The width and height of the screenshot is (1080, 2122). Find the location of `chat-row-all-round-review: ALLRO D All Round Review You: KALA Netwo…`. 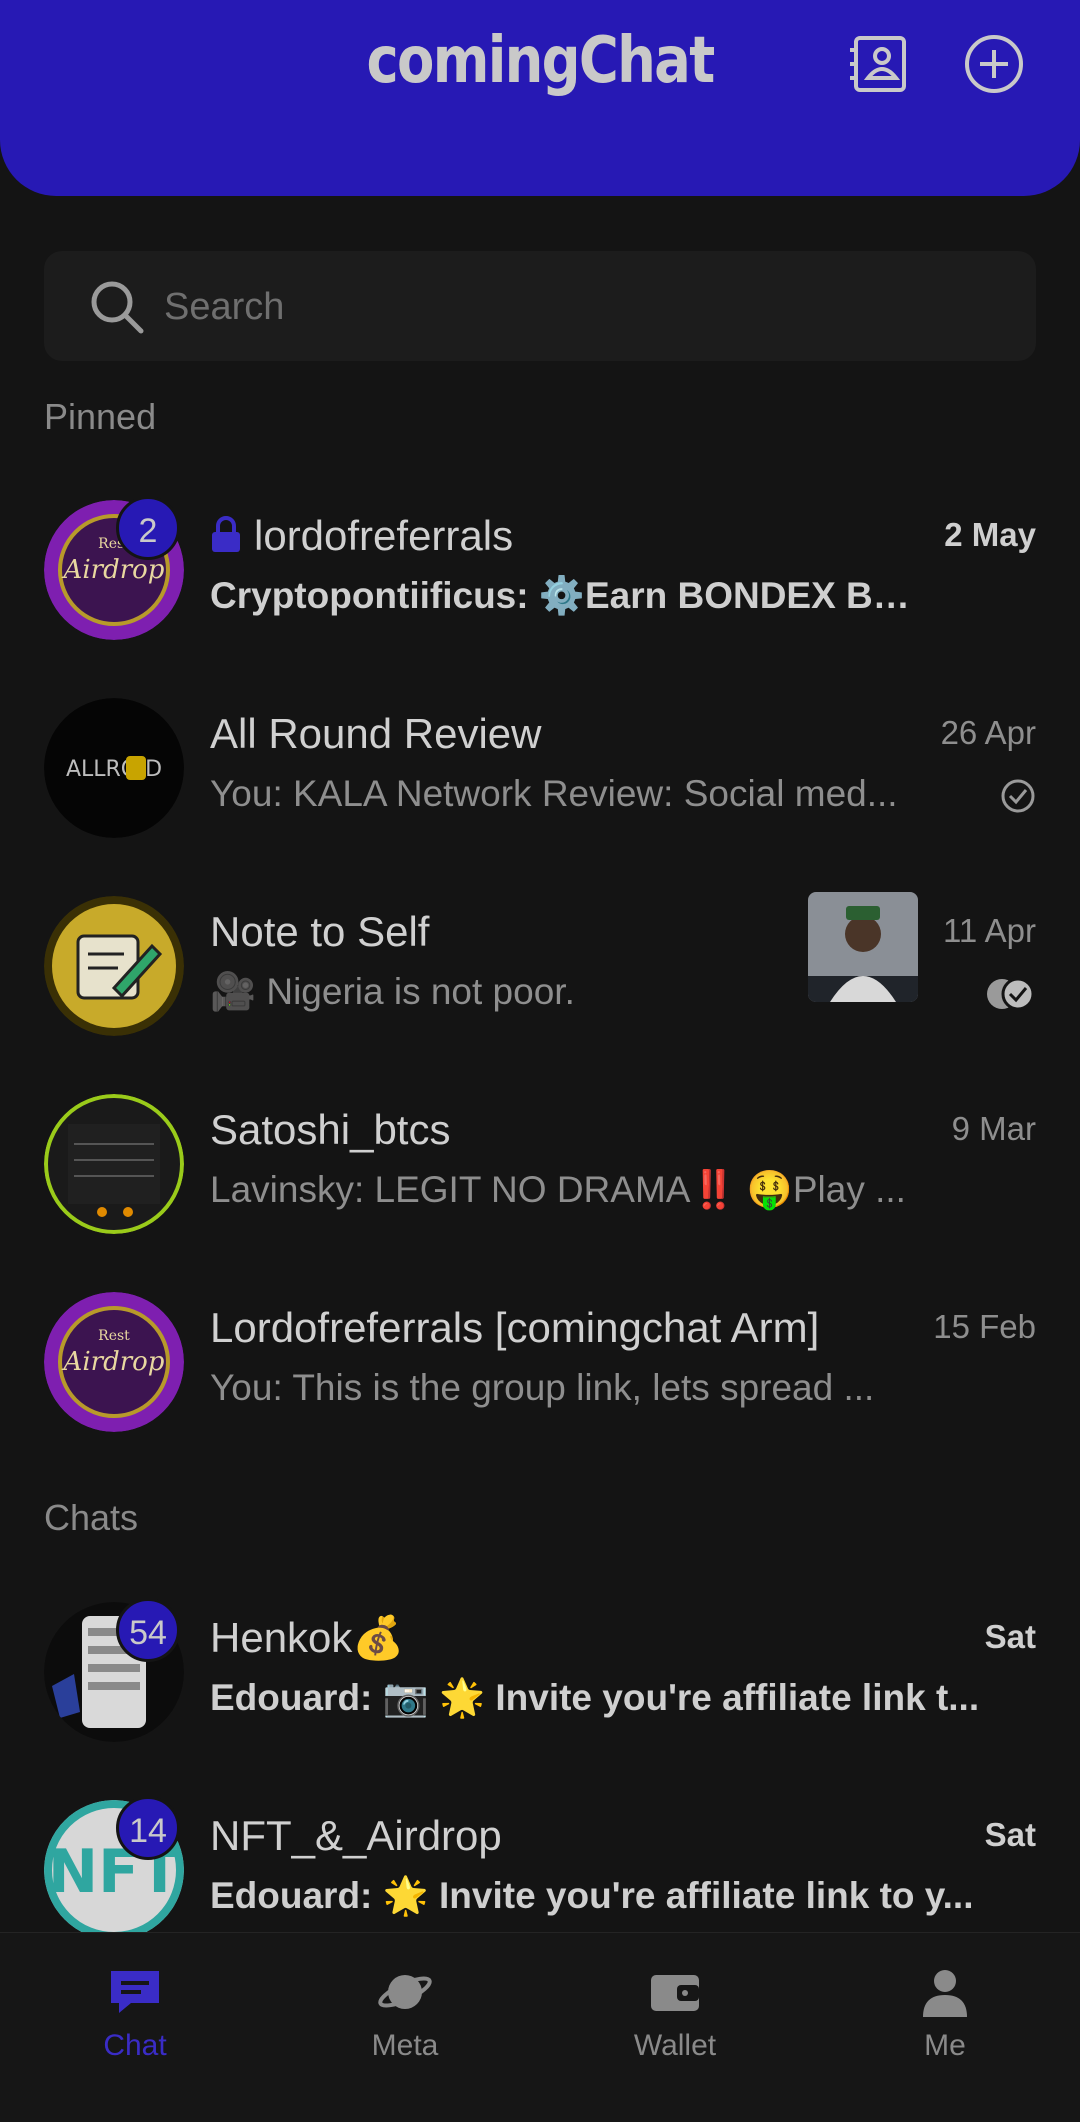

chat-row-all-round-review: ALLRO D All Round Review You: KALA Netwo… is located at coordinates (540, 768).